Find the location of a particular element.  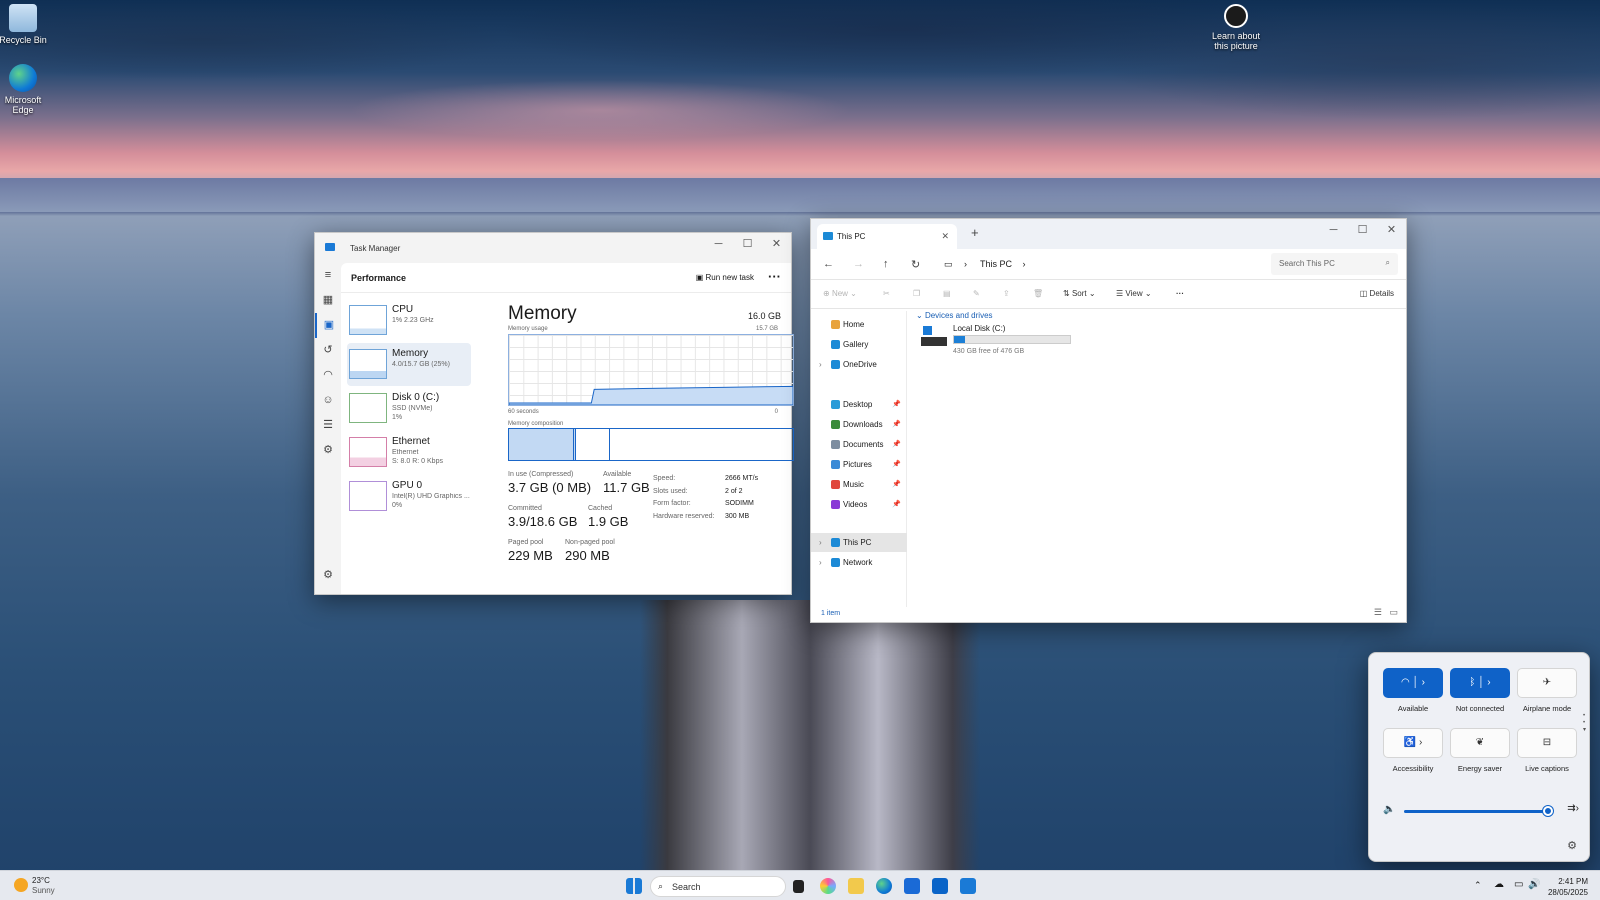

sort-button: ⇅ Sort ⌄ is located at coordinates (1079, 293).